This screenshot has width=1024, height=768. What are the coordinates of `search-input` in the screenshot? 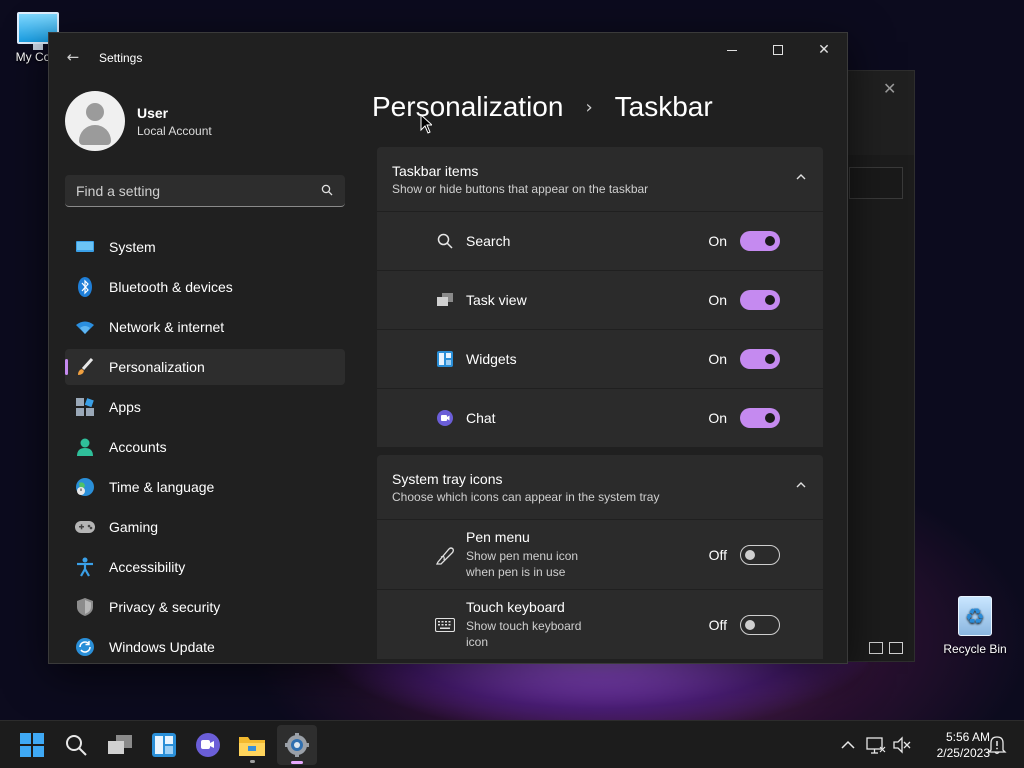 It's located at (205, 190).